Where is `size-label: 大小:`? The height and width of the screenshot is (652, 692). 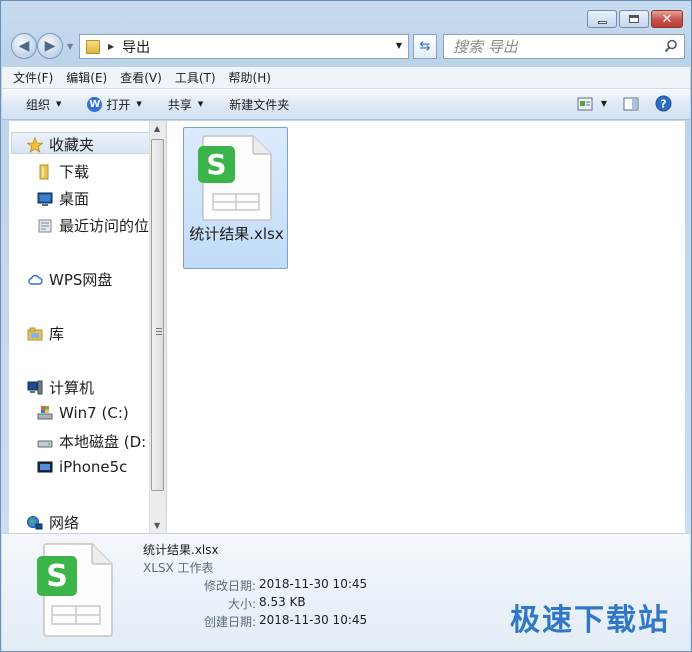
size-label: 大小: is located at coordinates (241, 604).